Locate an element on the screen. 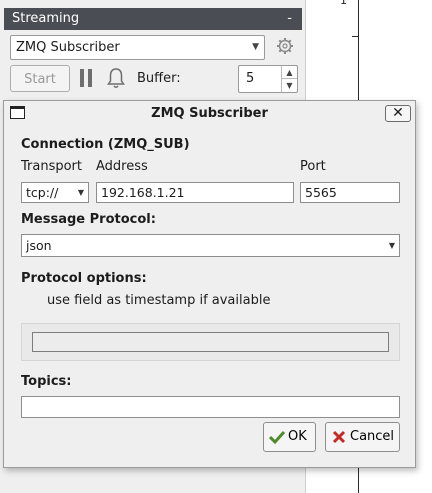  close-button: ✕ is located at coordinates (398, 113).